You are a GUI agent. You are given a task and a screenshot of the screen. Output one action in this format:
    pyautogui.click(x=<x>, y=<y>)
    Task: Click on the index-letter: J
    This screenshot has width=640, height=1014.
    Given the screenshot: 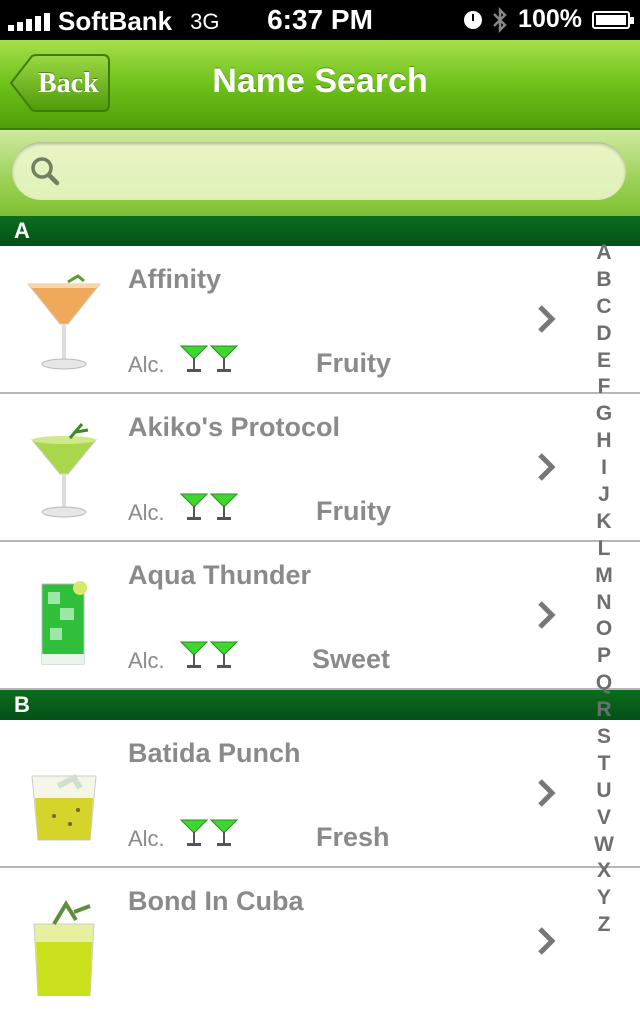 What is the action you would take?
    pyautogui.click(x=604, y=495)
    